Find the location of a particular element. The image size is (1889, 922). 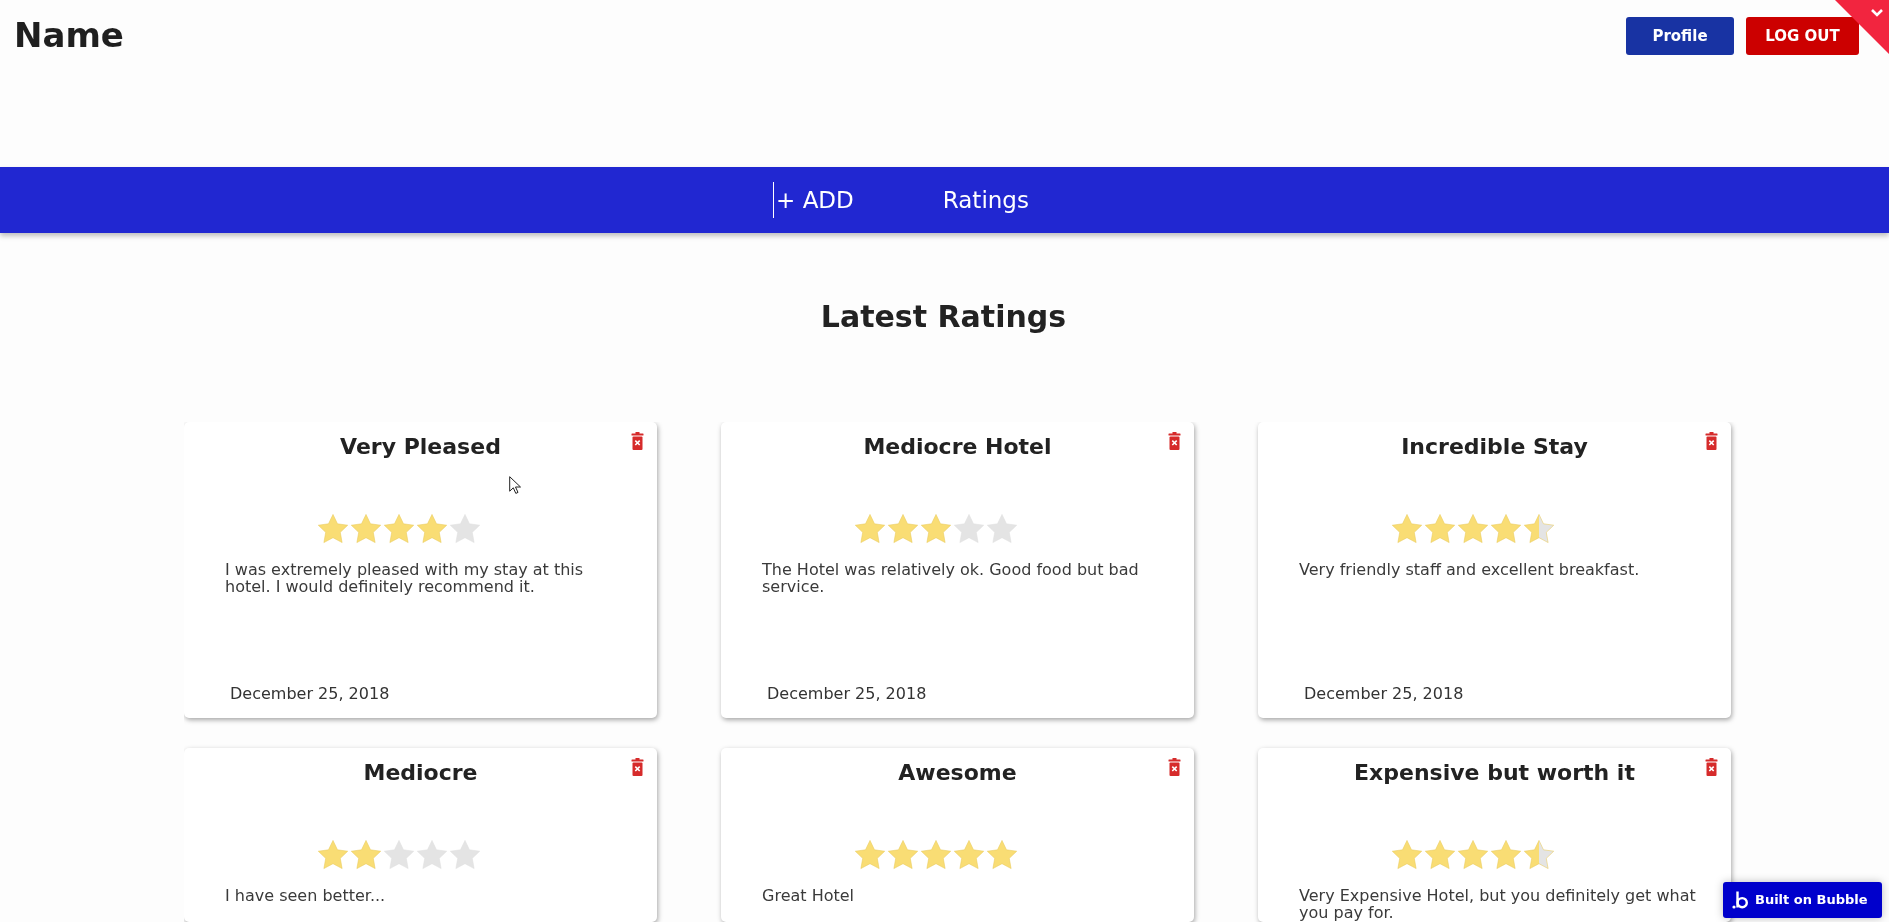

card-title: Very Pleased is located at coordinates (420, 447).